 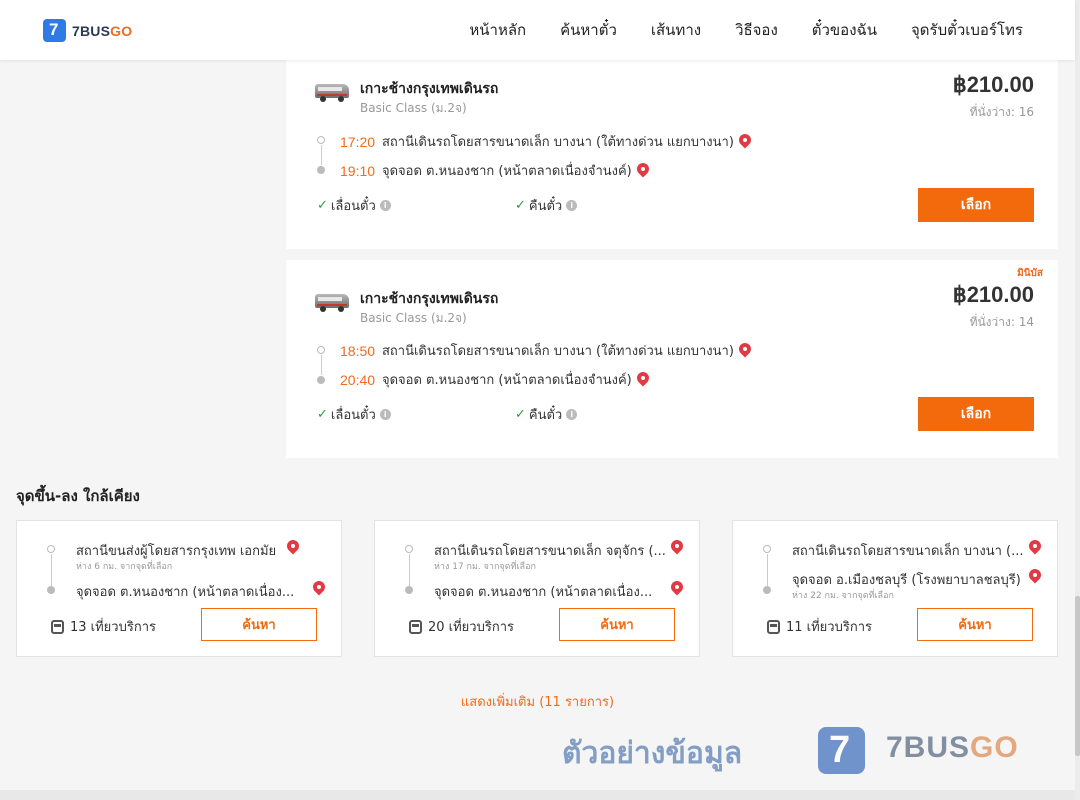 I want to click on watermark-logo-icon, so click(x=841, y=750).